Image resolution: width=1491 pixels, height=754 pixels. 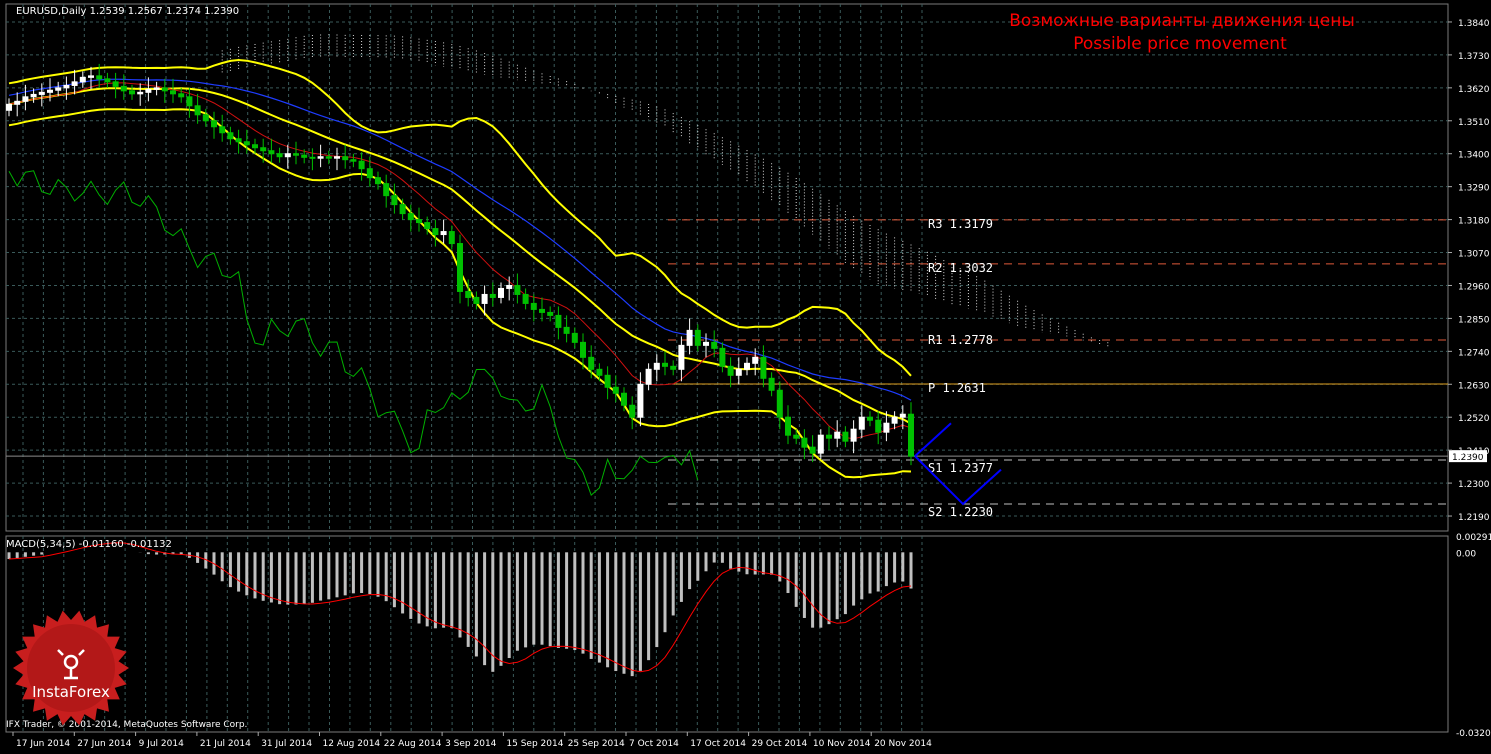 What do you see at coordinates (286, 744) in the screenshot?
I see `x-tick-label: 31 Jul 2014` at bounding box center [286, 744].